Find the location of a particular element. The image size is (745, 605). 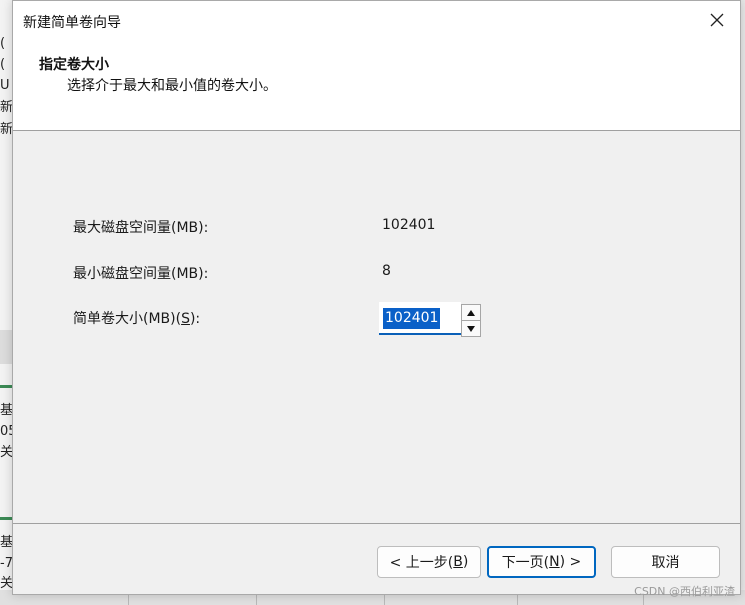

spin-up-button is located at coordinates (471, 312).